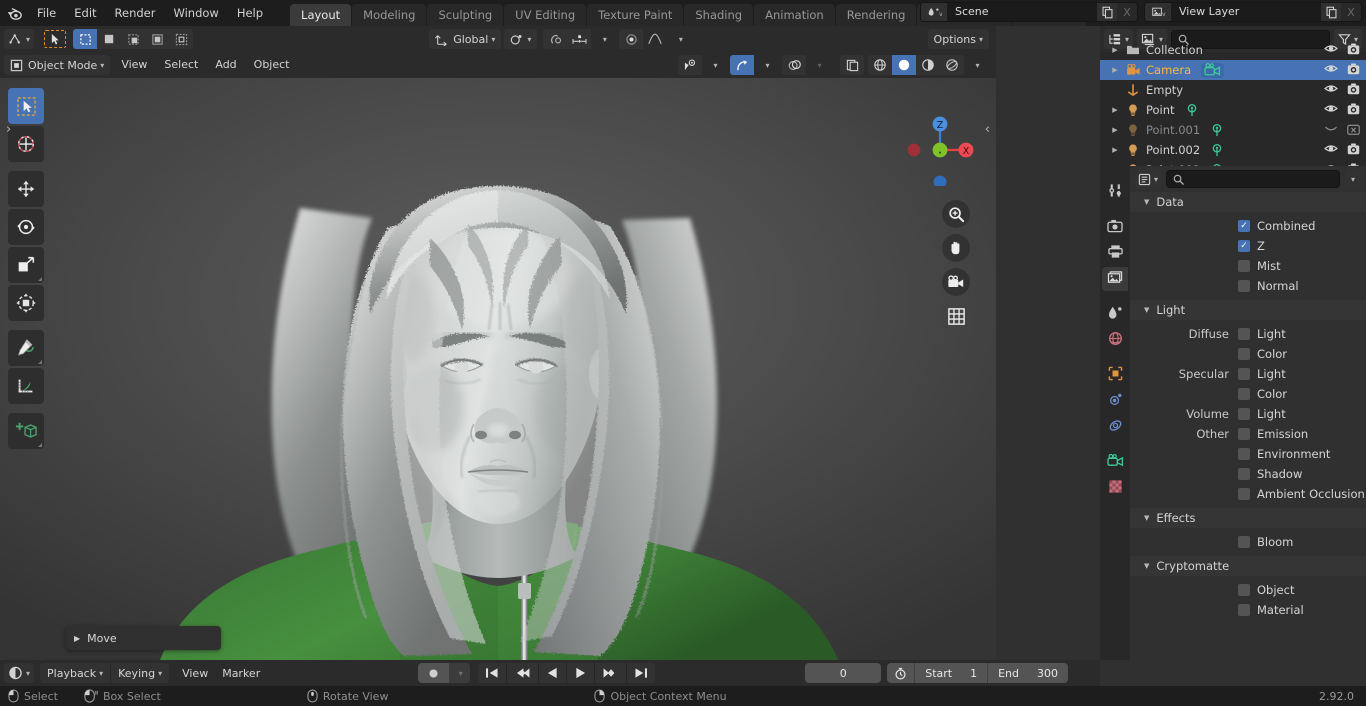 The height and width of the screenshot is (706, 1366). I want to click on menu-file: File, so click(46, 13).